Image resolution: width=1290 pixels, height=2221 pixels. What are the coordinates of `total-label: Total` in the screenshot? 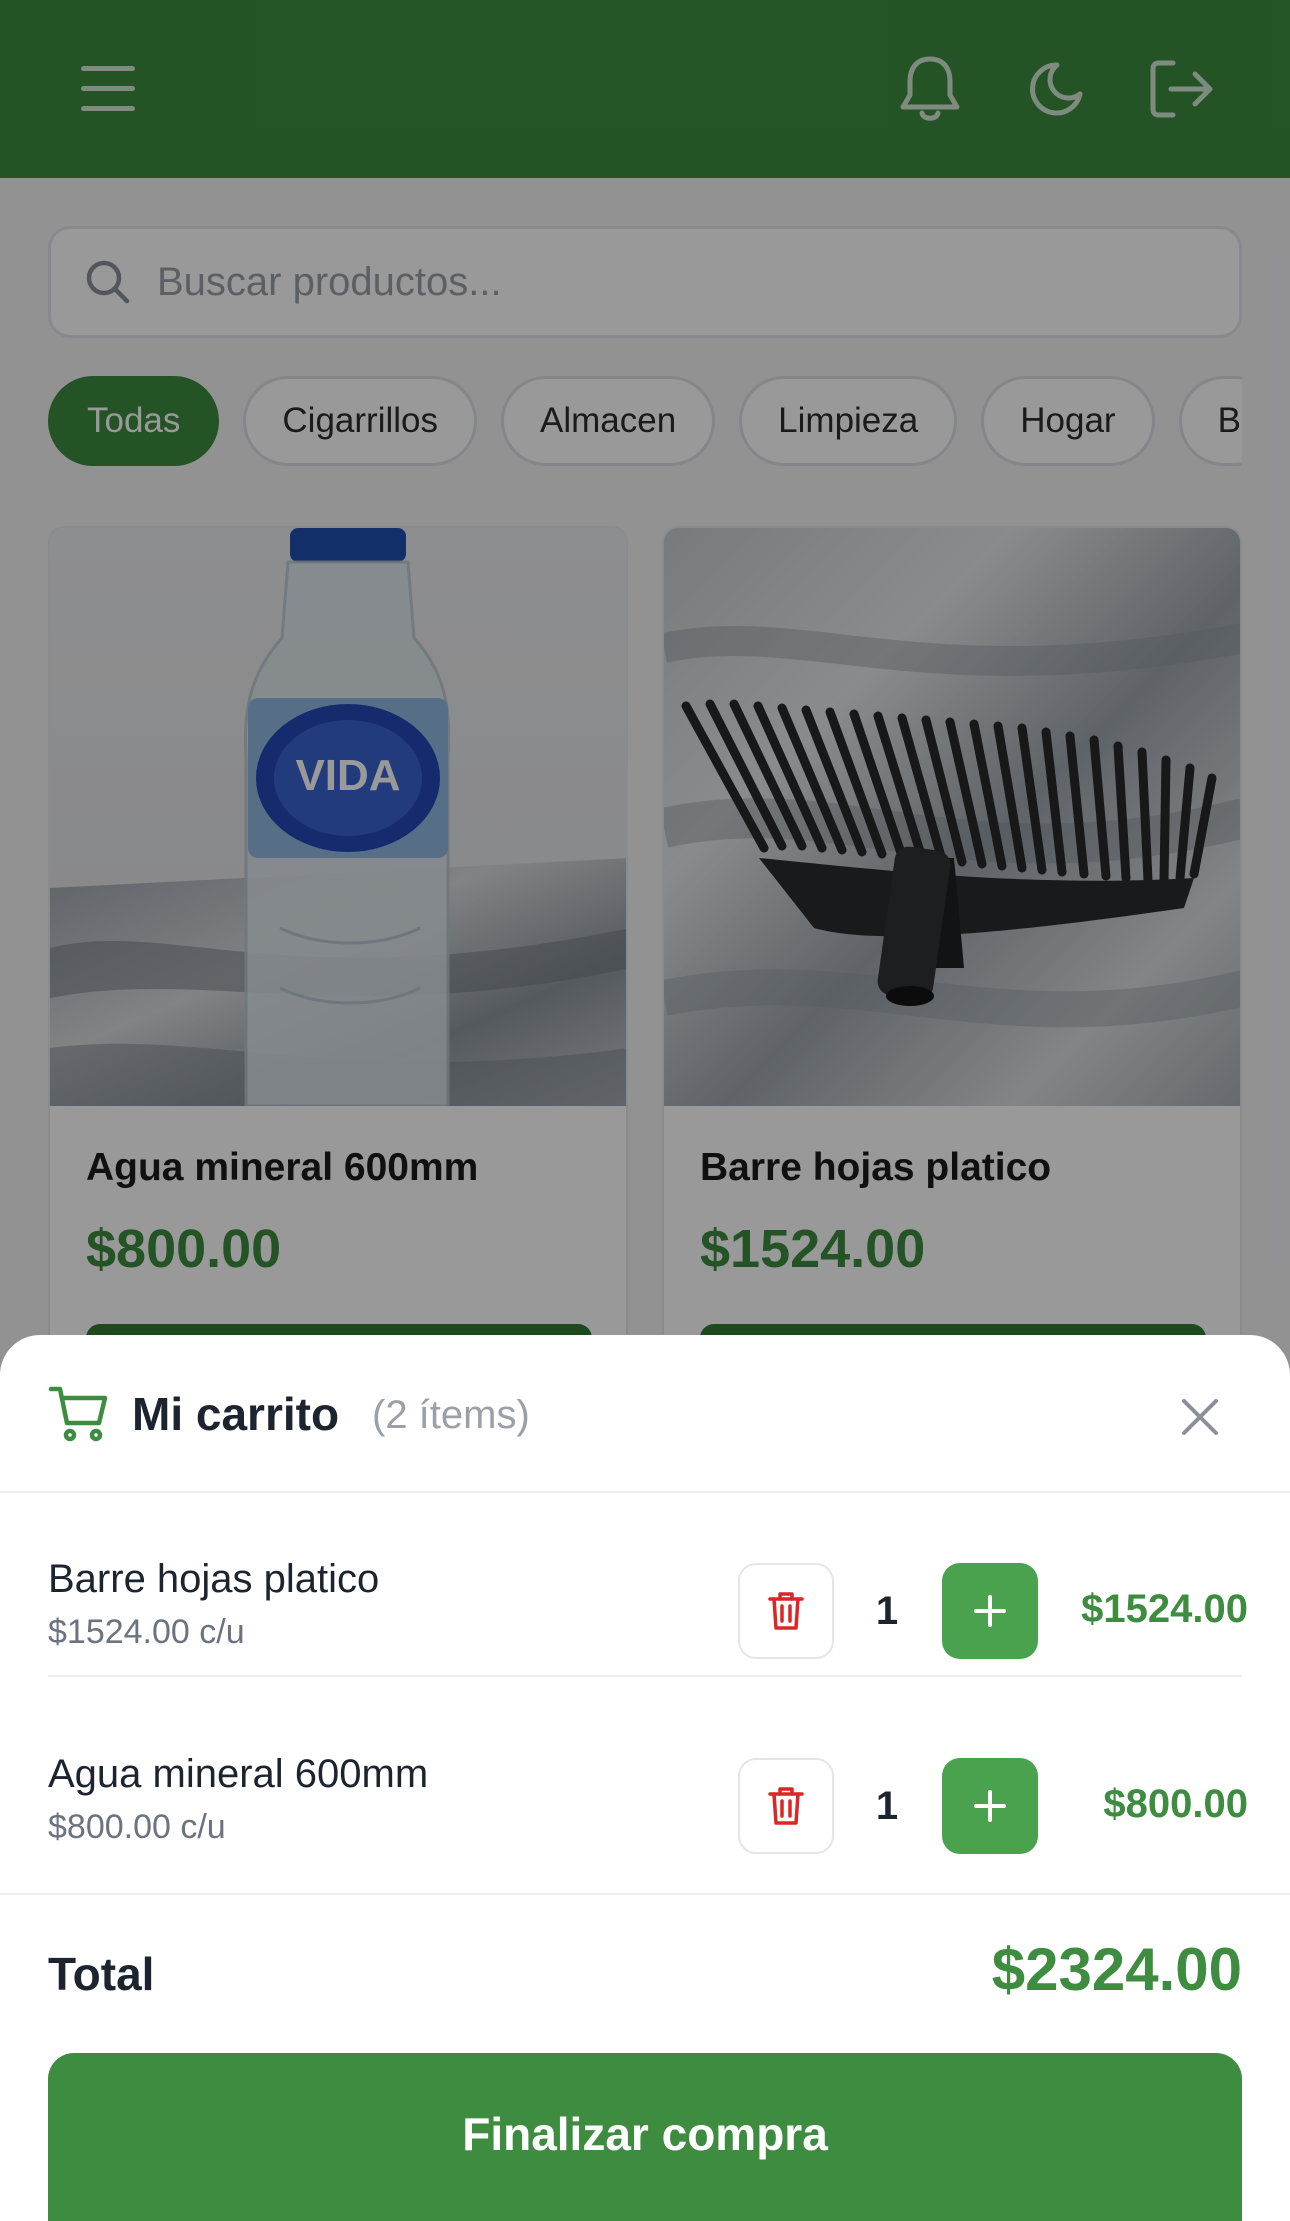 It's located at (101, 1974).